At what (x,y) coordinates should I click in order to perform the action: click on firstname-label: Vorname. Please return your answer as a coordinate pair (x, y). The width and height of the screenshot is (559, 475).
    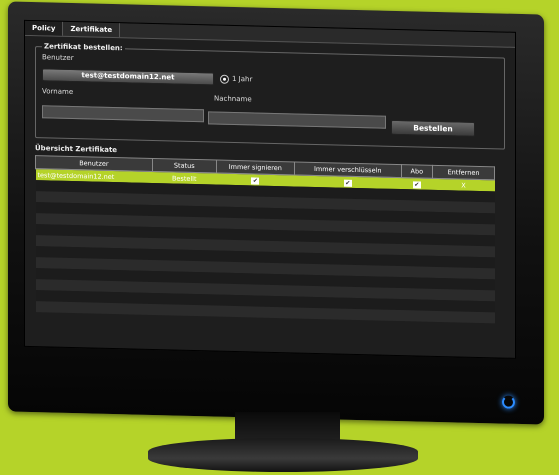
    Looking at the image, I should click on (58, 92).